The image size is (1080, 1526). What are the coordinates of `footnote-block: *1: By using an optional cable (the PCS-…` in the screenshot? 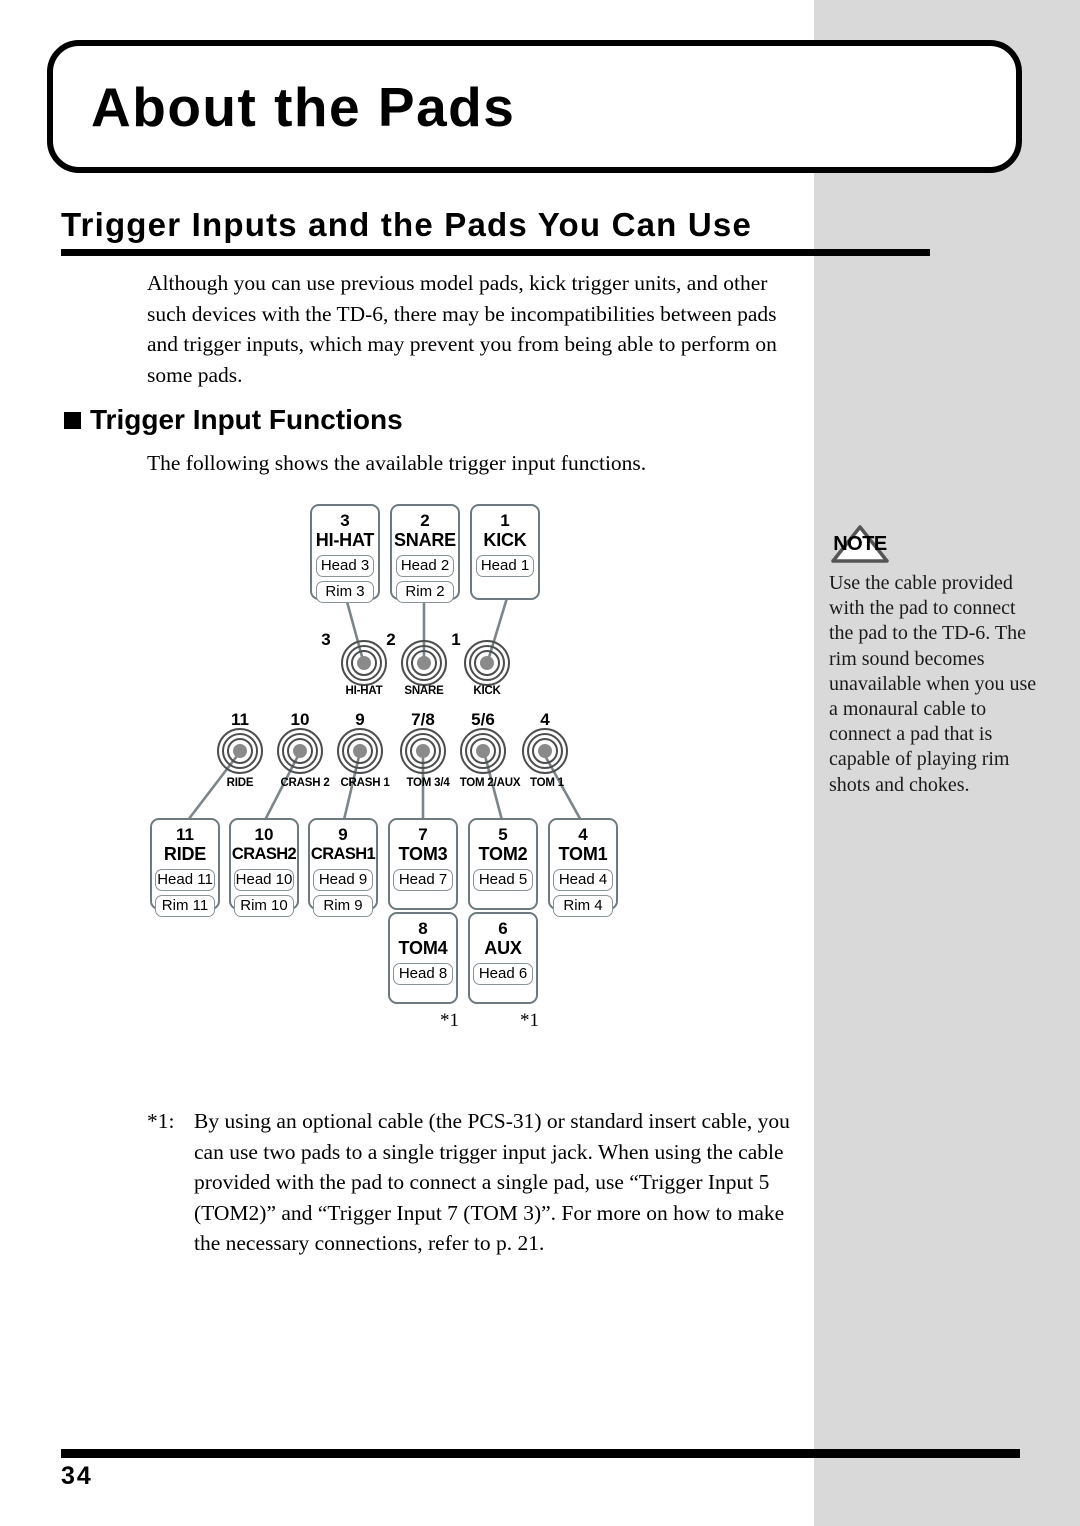 It's located at (477, 1182).